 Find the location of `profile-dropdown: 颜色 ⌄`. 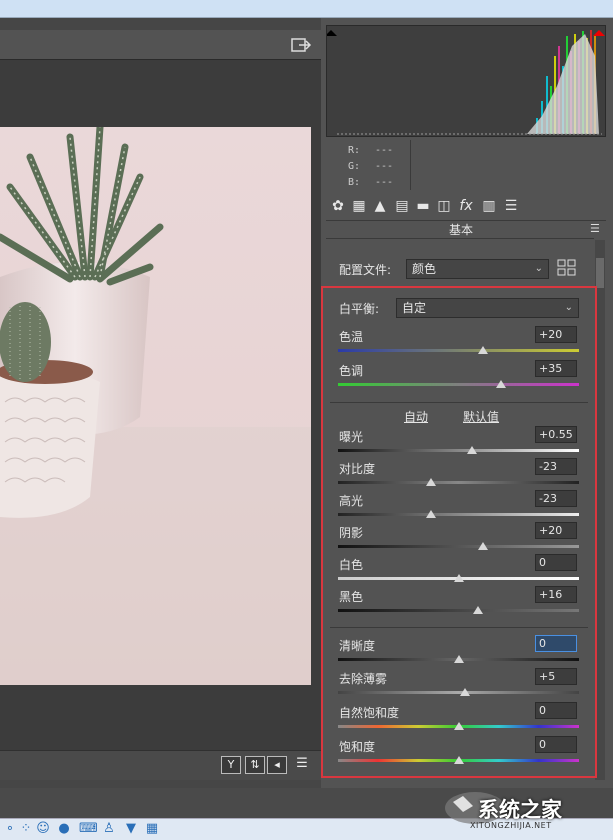

profile-dropdown: 颜色 ⌄ is located at coordinates (477, 269).